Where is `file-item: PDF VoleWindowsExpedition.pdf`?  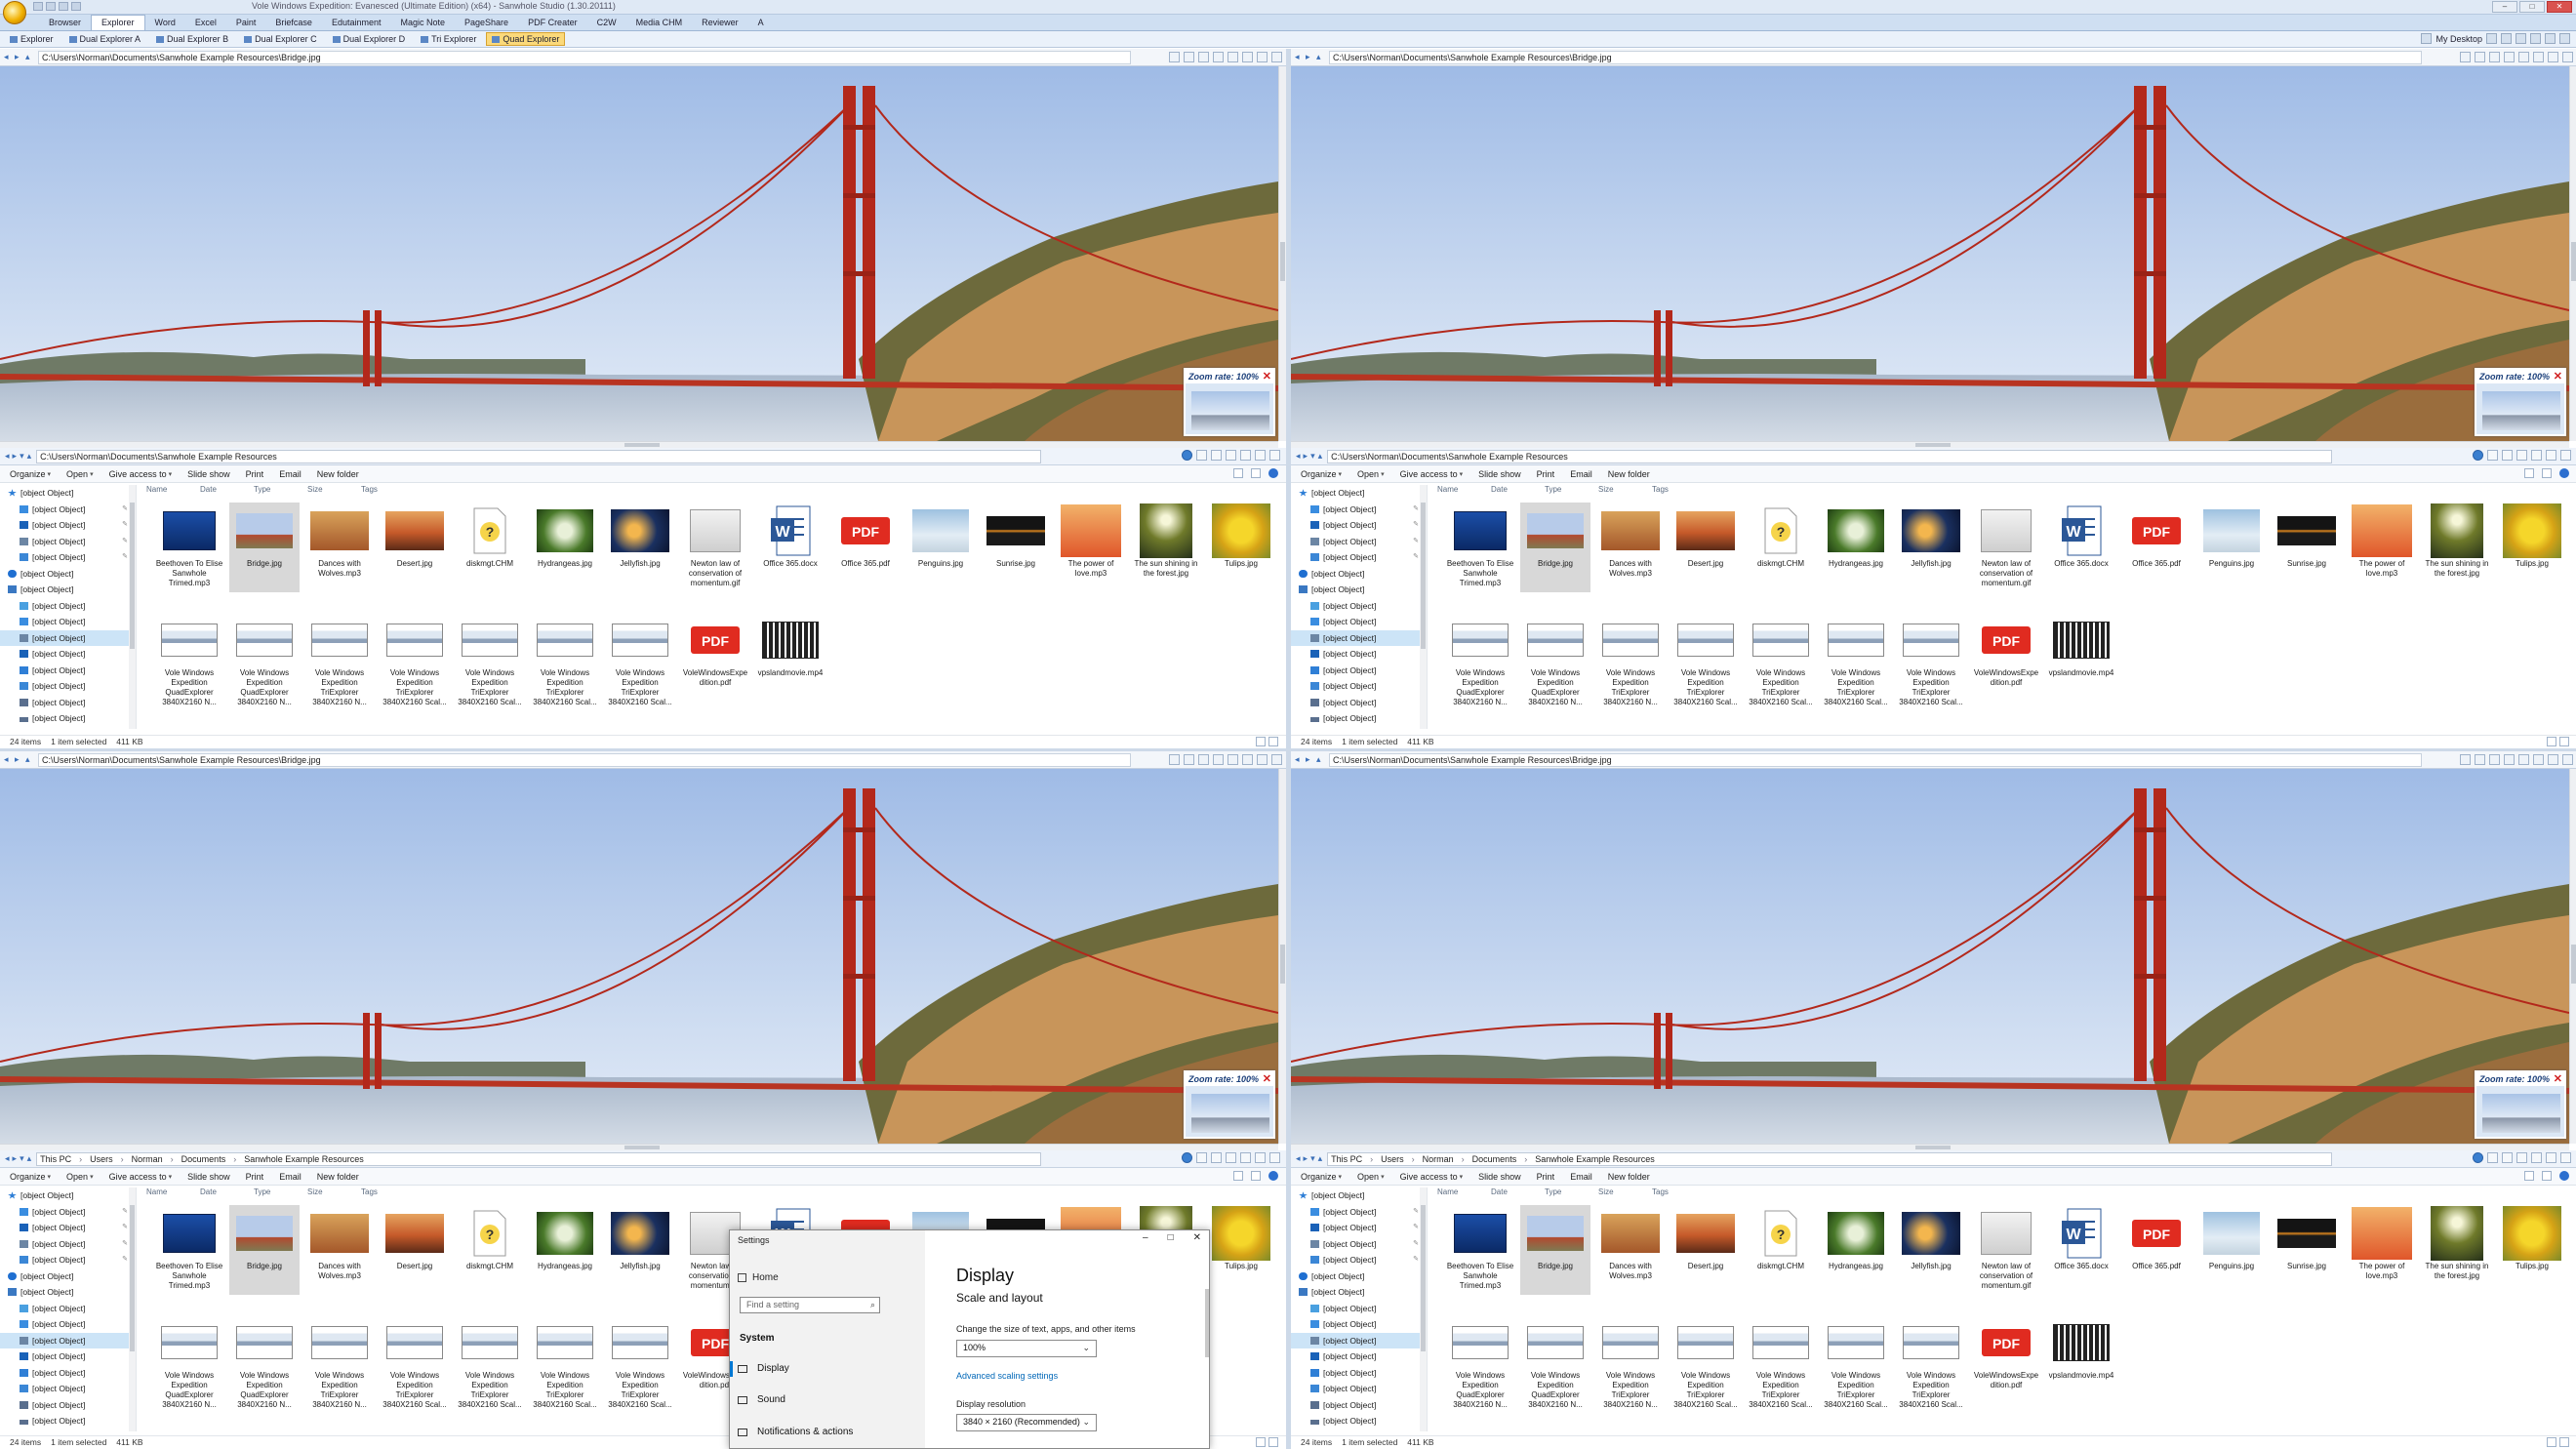
file-item: PDF VoleWindowsExpedition.pdf is located at coordinates (2006, 1359).